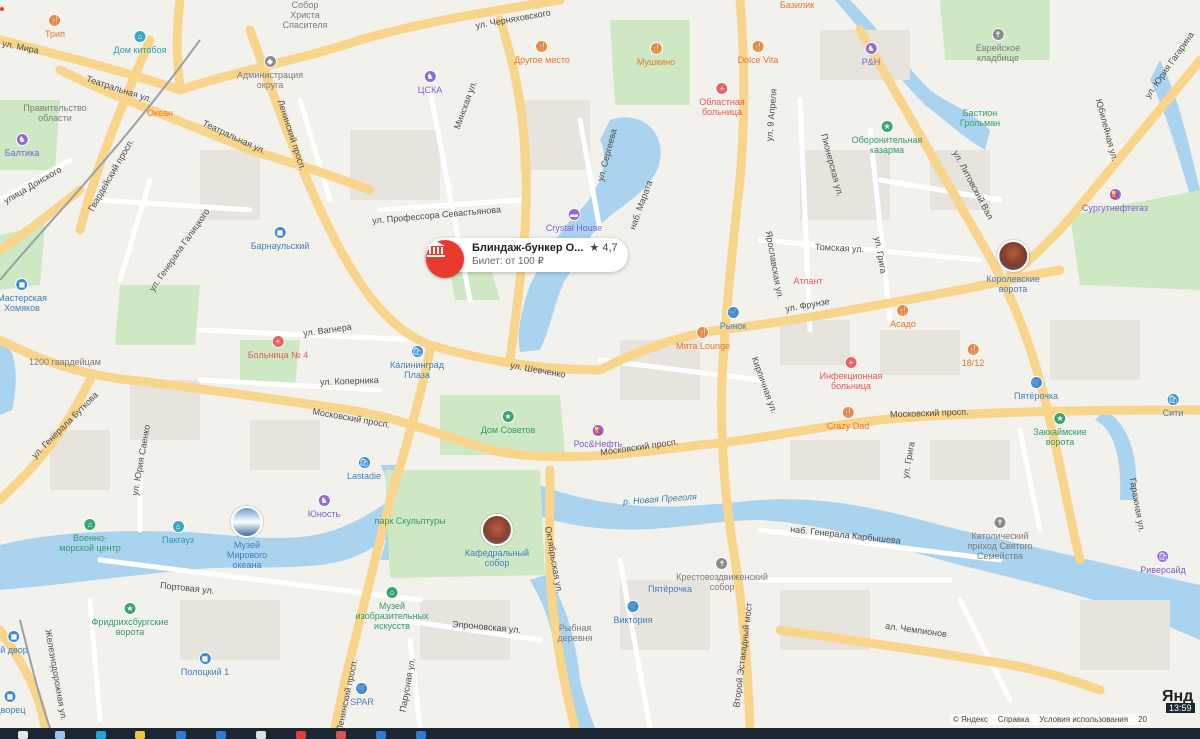 This screenshot has height=739, width=1200. I want to click on poi-marker: 🍴 Асадо, so click(903, 316).